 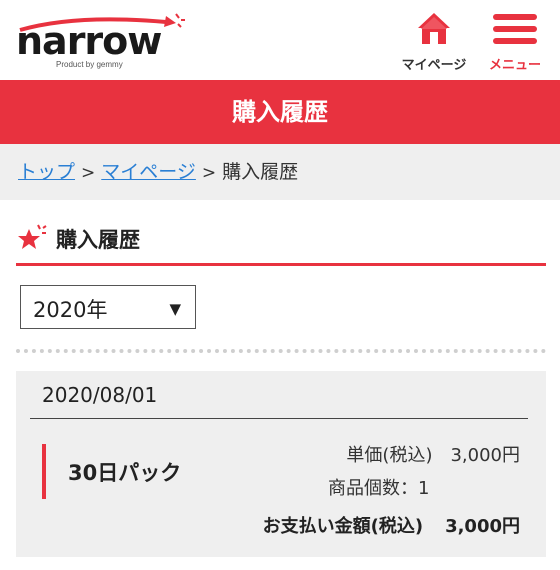 What do you see at coordinates (373, 488) in the screenshot?
I see `quantity-label: 商品個数：` at bounding box center [373, 488].